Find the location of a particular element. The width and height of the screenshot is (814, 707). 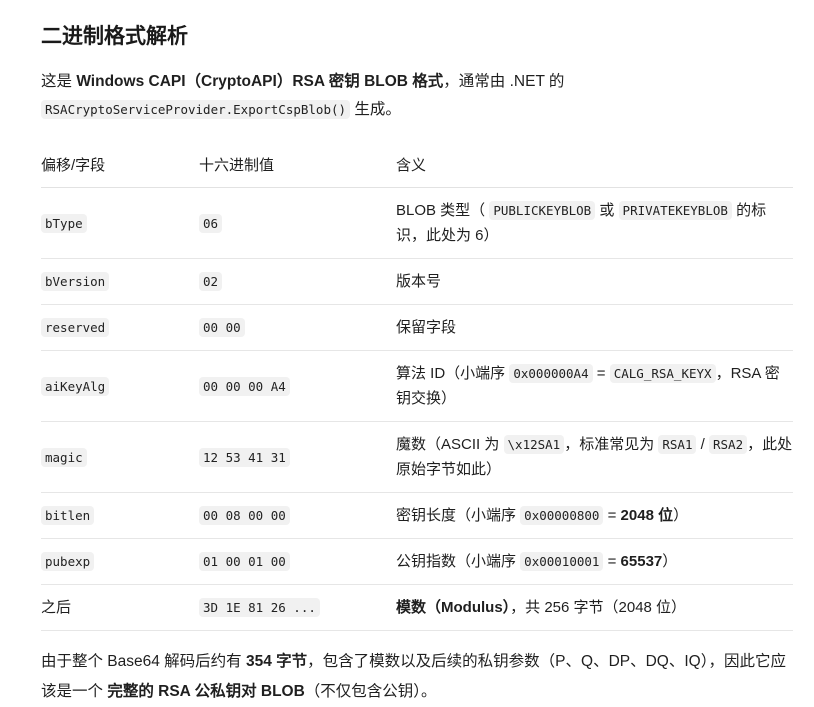

intro-text-1: 这是 is located at coordinates (59, 81).